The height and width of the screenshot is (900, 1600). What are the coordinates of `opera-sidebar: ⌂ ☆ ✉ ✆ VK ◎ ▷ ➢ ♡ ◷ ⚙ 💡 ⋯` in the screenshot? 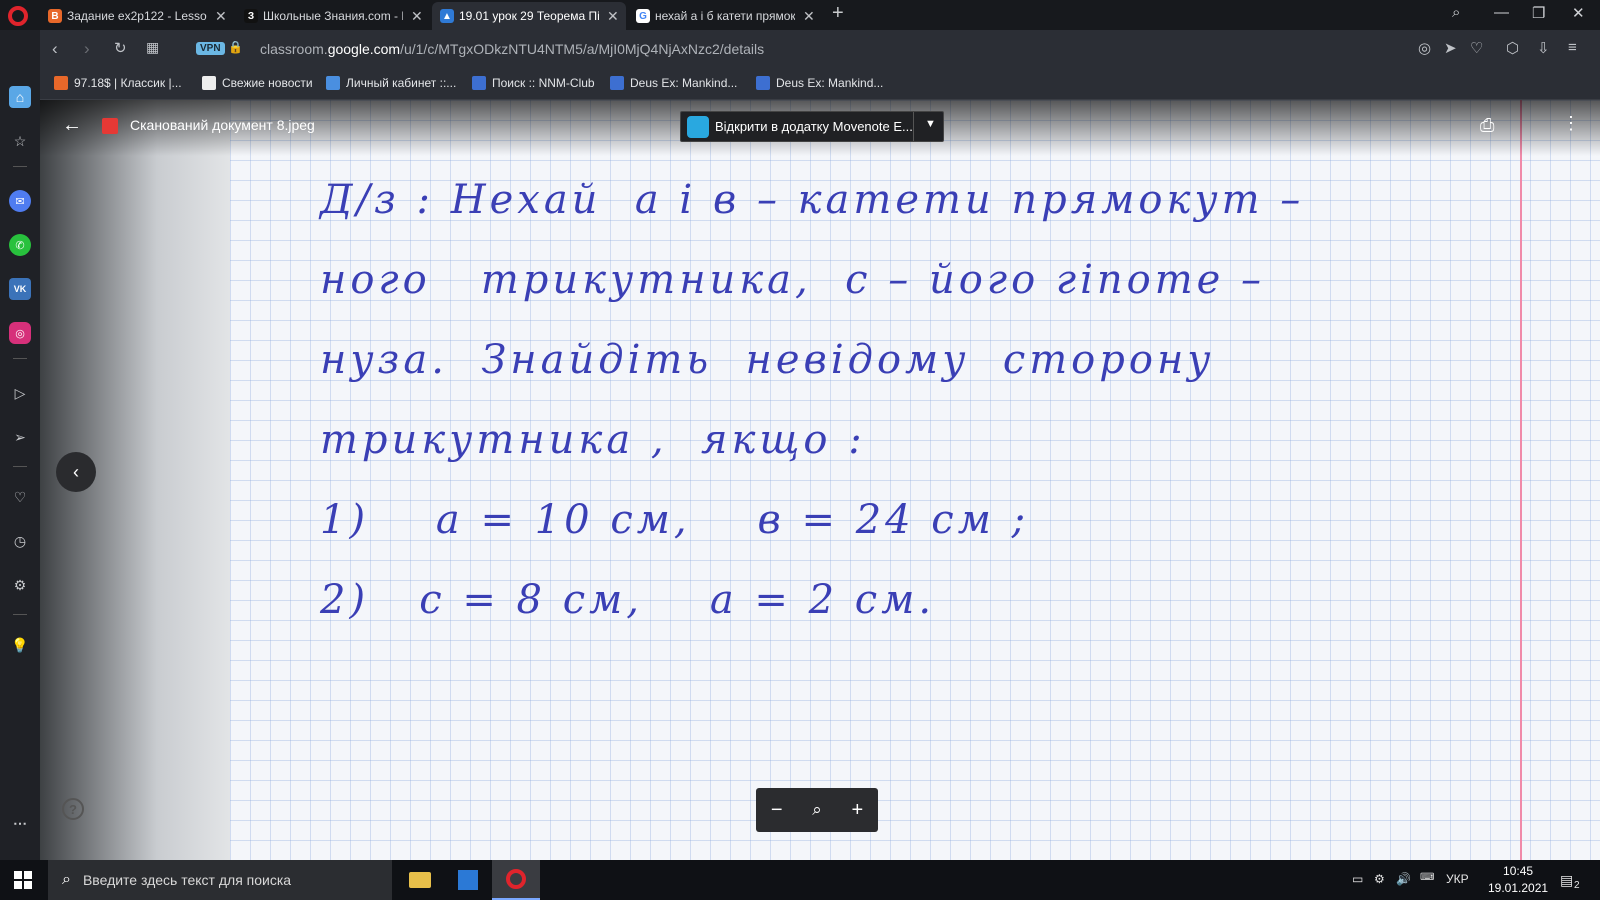 It's located at (20, 445).